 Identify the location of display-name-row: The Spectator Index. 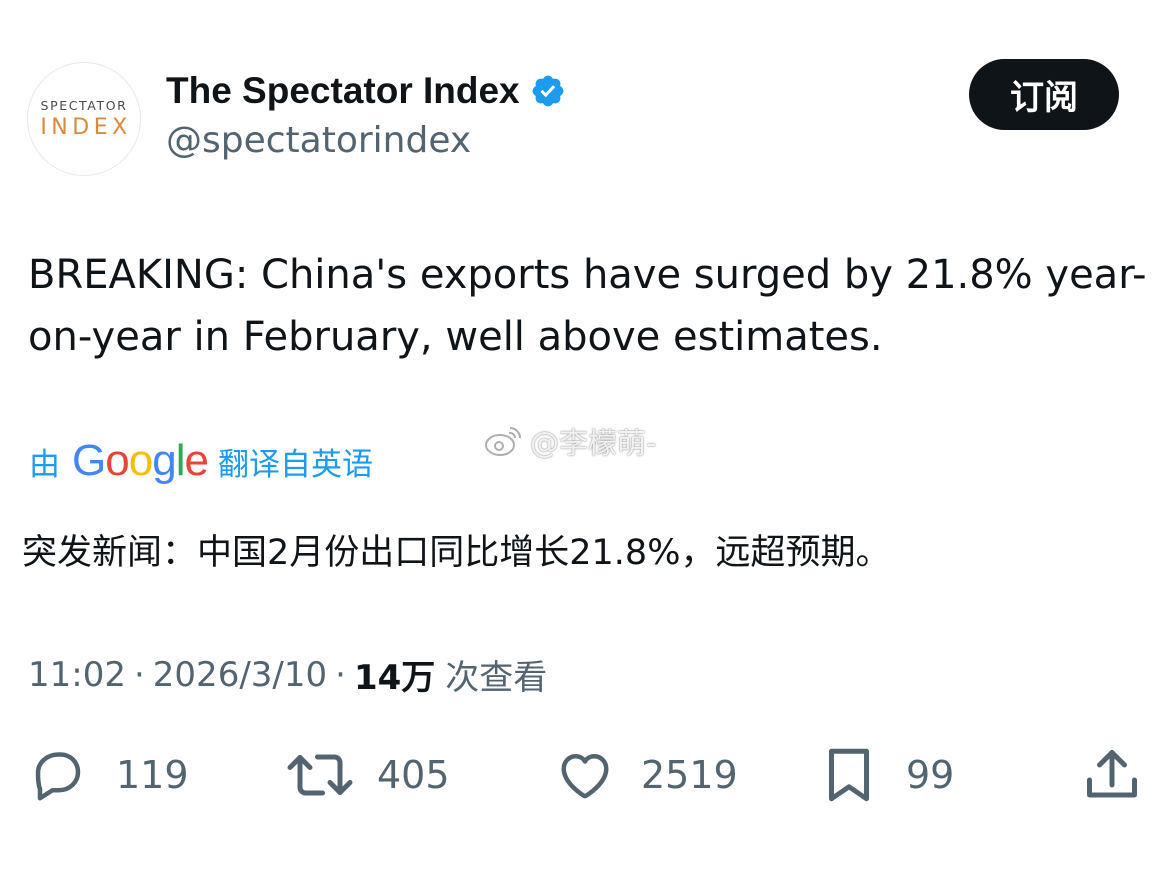
(366, 91).